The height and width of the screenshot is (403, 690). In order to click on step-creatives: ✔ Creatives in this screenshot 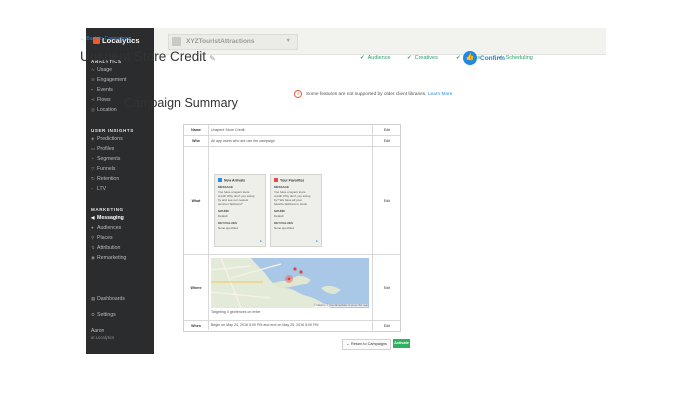, I will do `click(422, 58)`.